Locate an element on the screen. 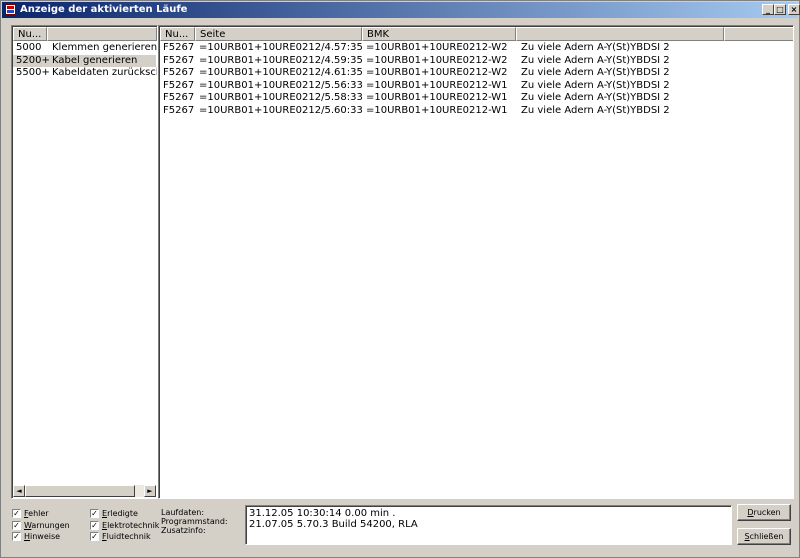 This screenshot has height=558, width=800. close-dialog-button: Schließen is located at coordinates (764, 536).